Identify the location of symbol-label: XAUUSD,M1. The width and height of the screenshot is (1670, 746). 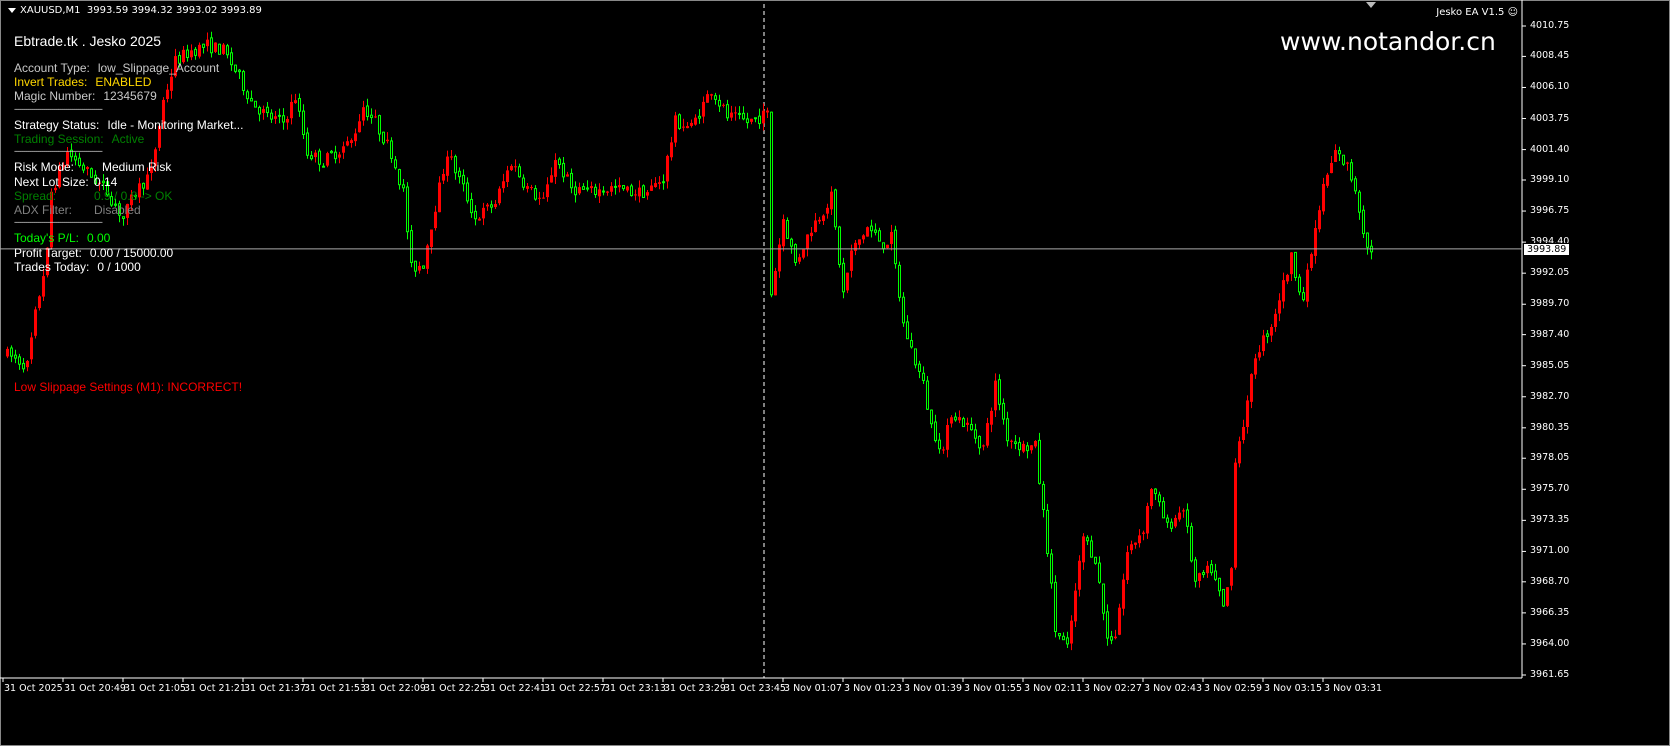
(50, 10).